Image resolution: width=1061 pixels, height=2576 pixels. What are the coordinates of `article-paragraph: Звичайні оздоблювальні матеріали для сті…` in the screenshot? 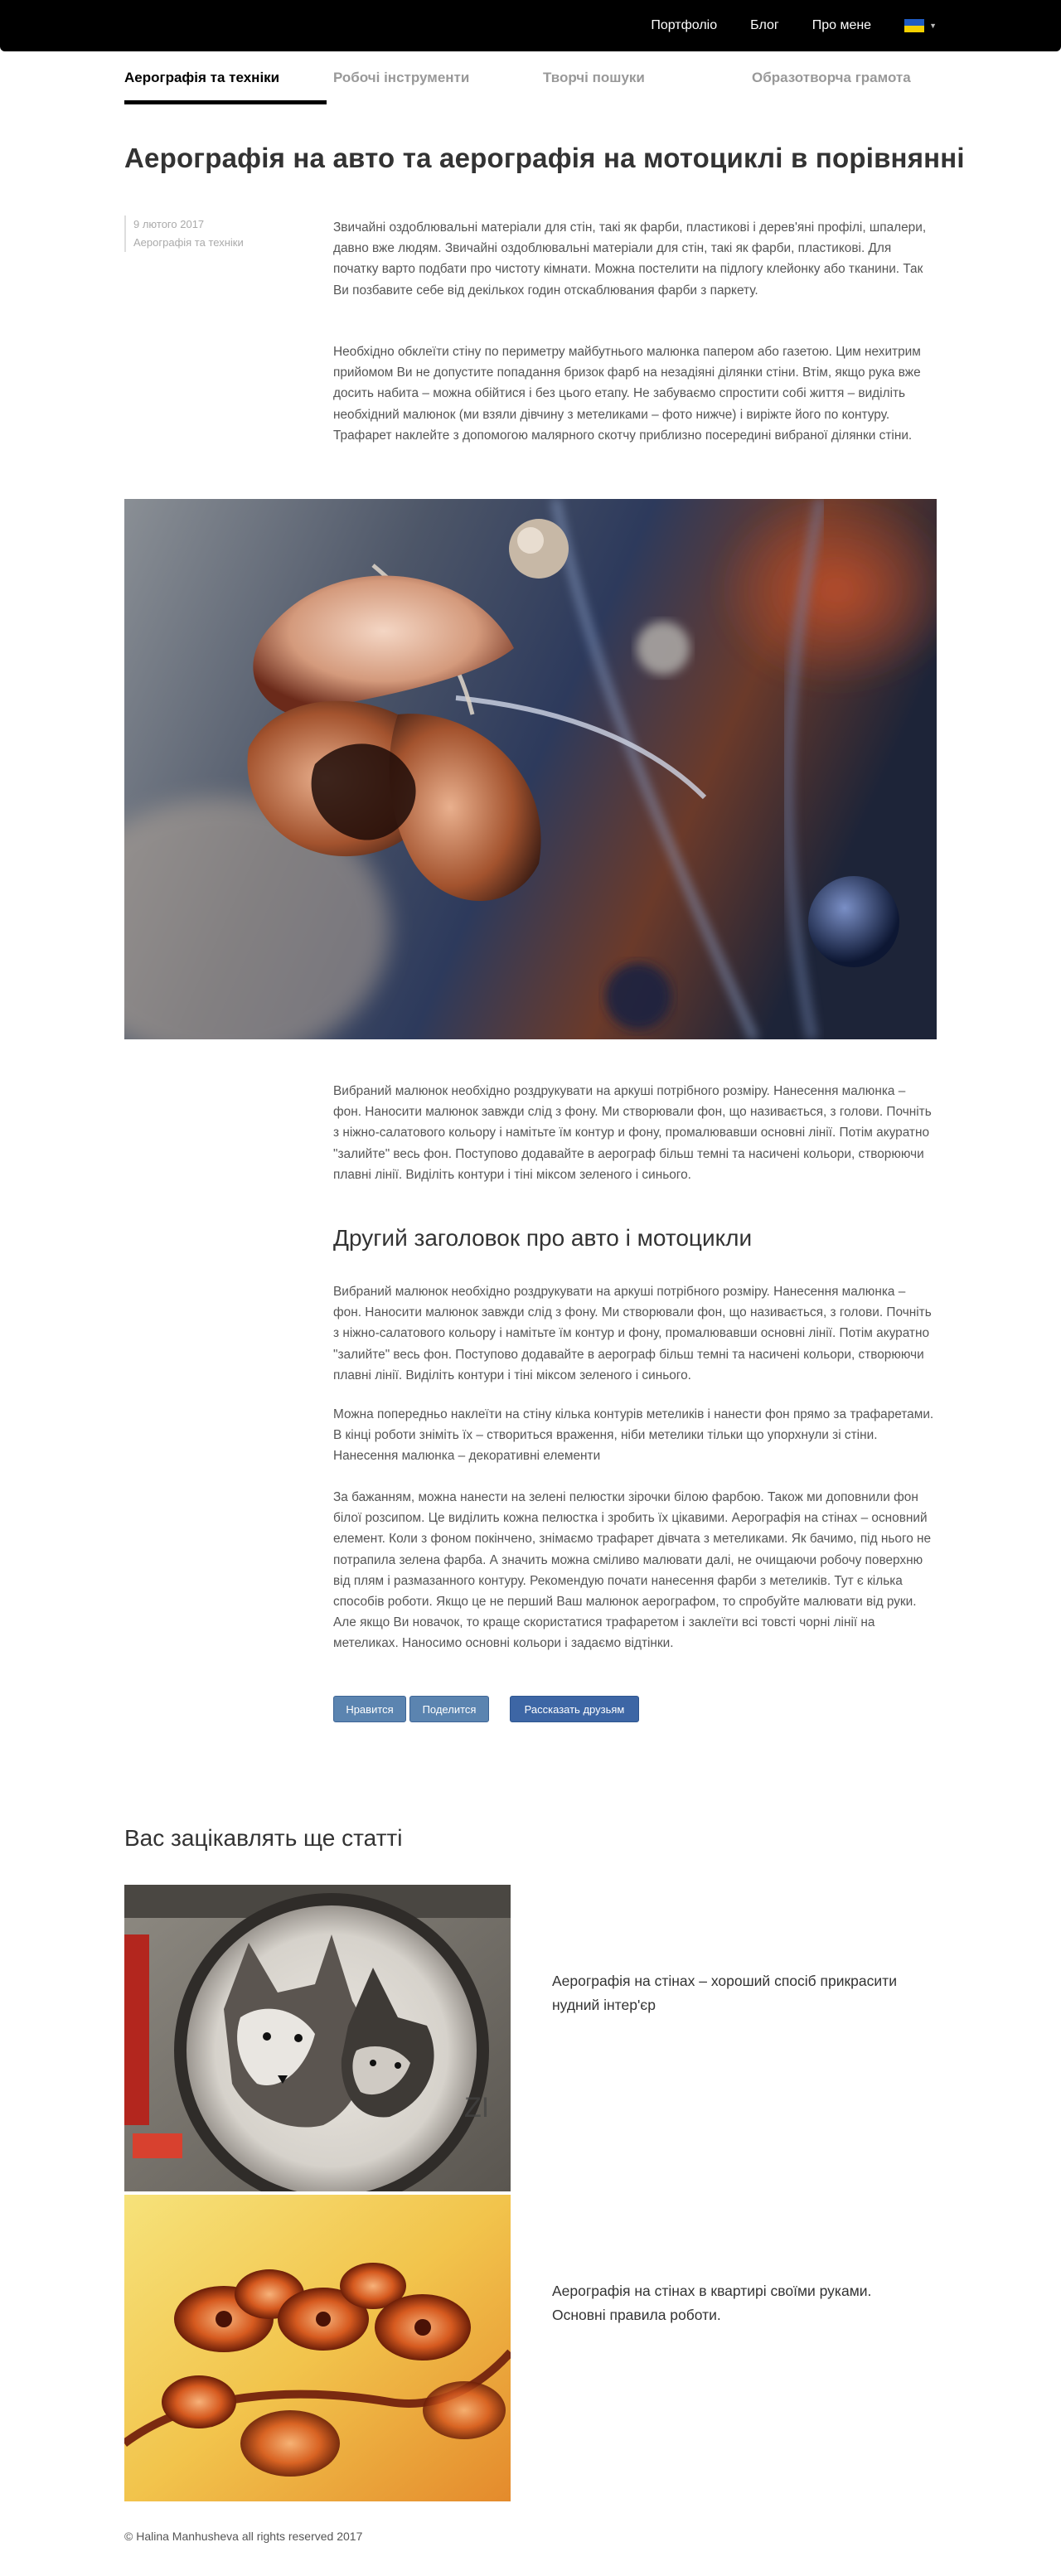 It's located at (630, 259).